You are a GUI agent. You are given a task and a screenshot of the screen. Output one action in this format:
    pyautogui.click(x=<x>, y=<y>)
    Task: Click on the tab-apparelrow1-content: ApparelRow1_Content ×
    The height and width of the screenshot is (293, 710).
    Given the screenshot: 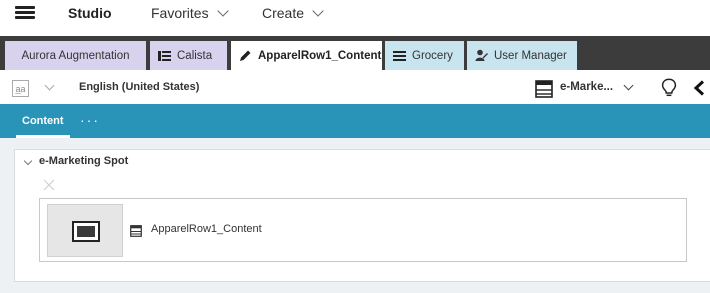 What is the action you would take?
    pyautogui.click(x=312, y=55)
    